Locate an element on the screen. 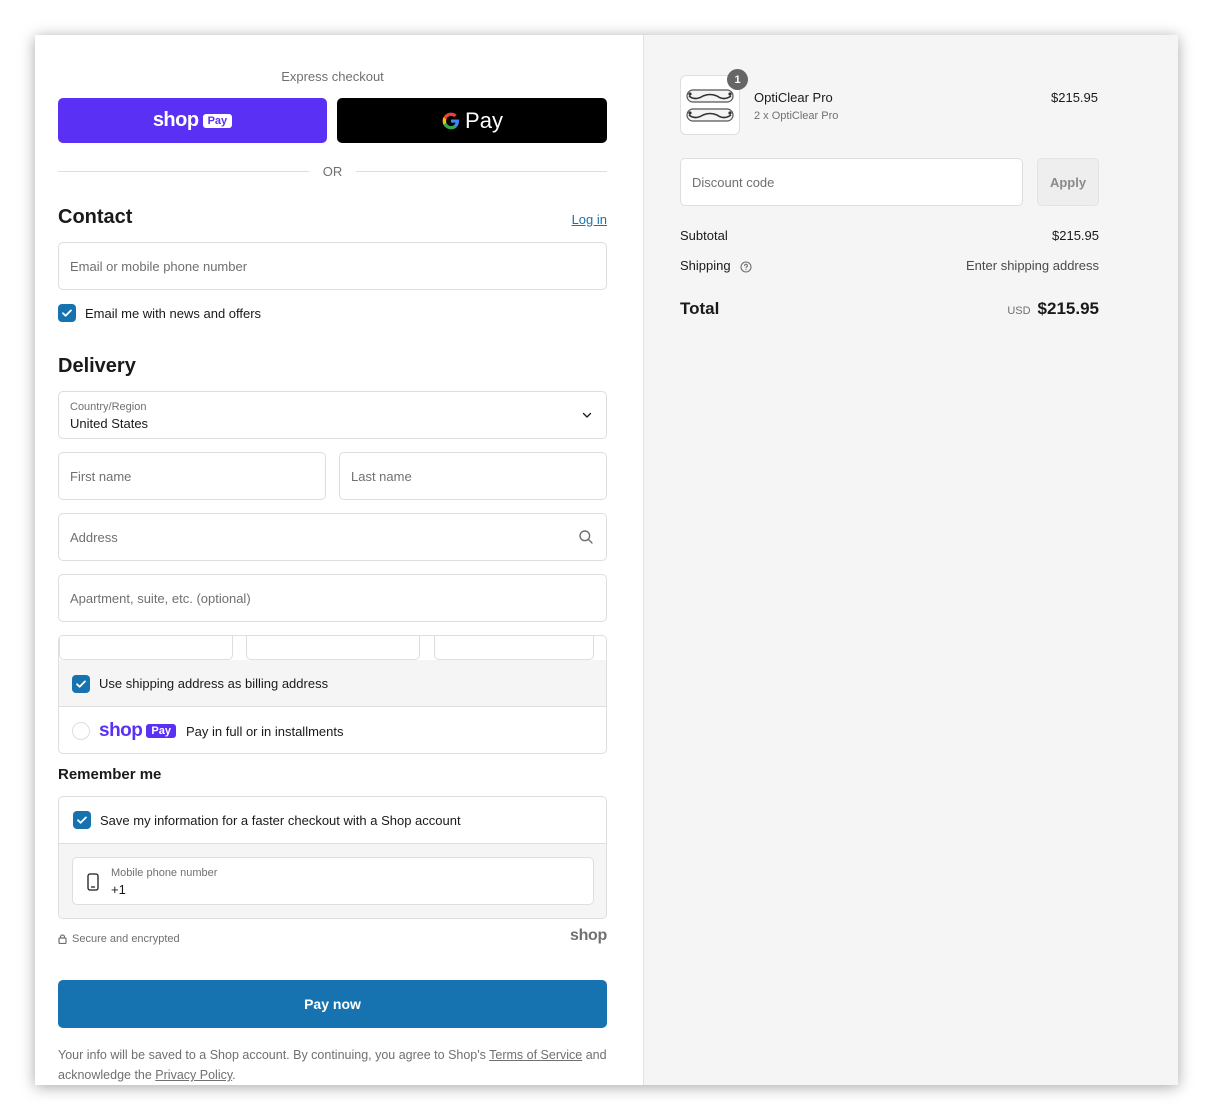  shop-brand-logo: shop is located at coordinates (588, 935).